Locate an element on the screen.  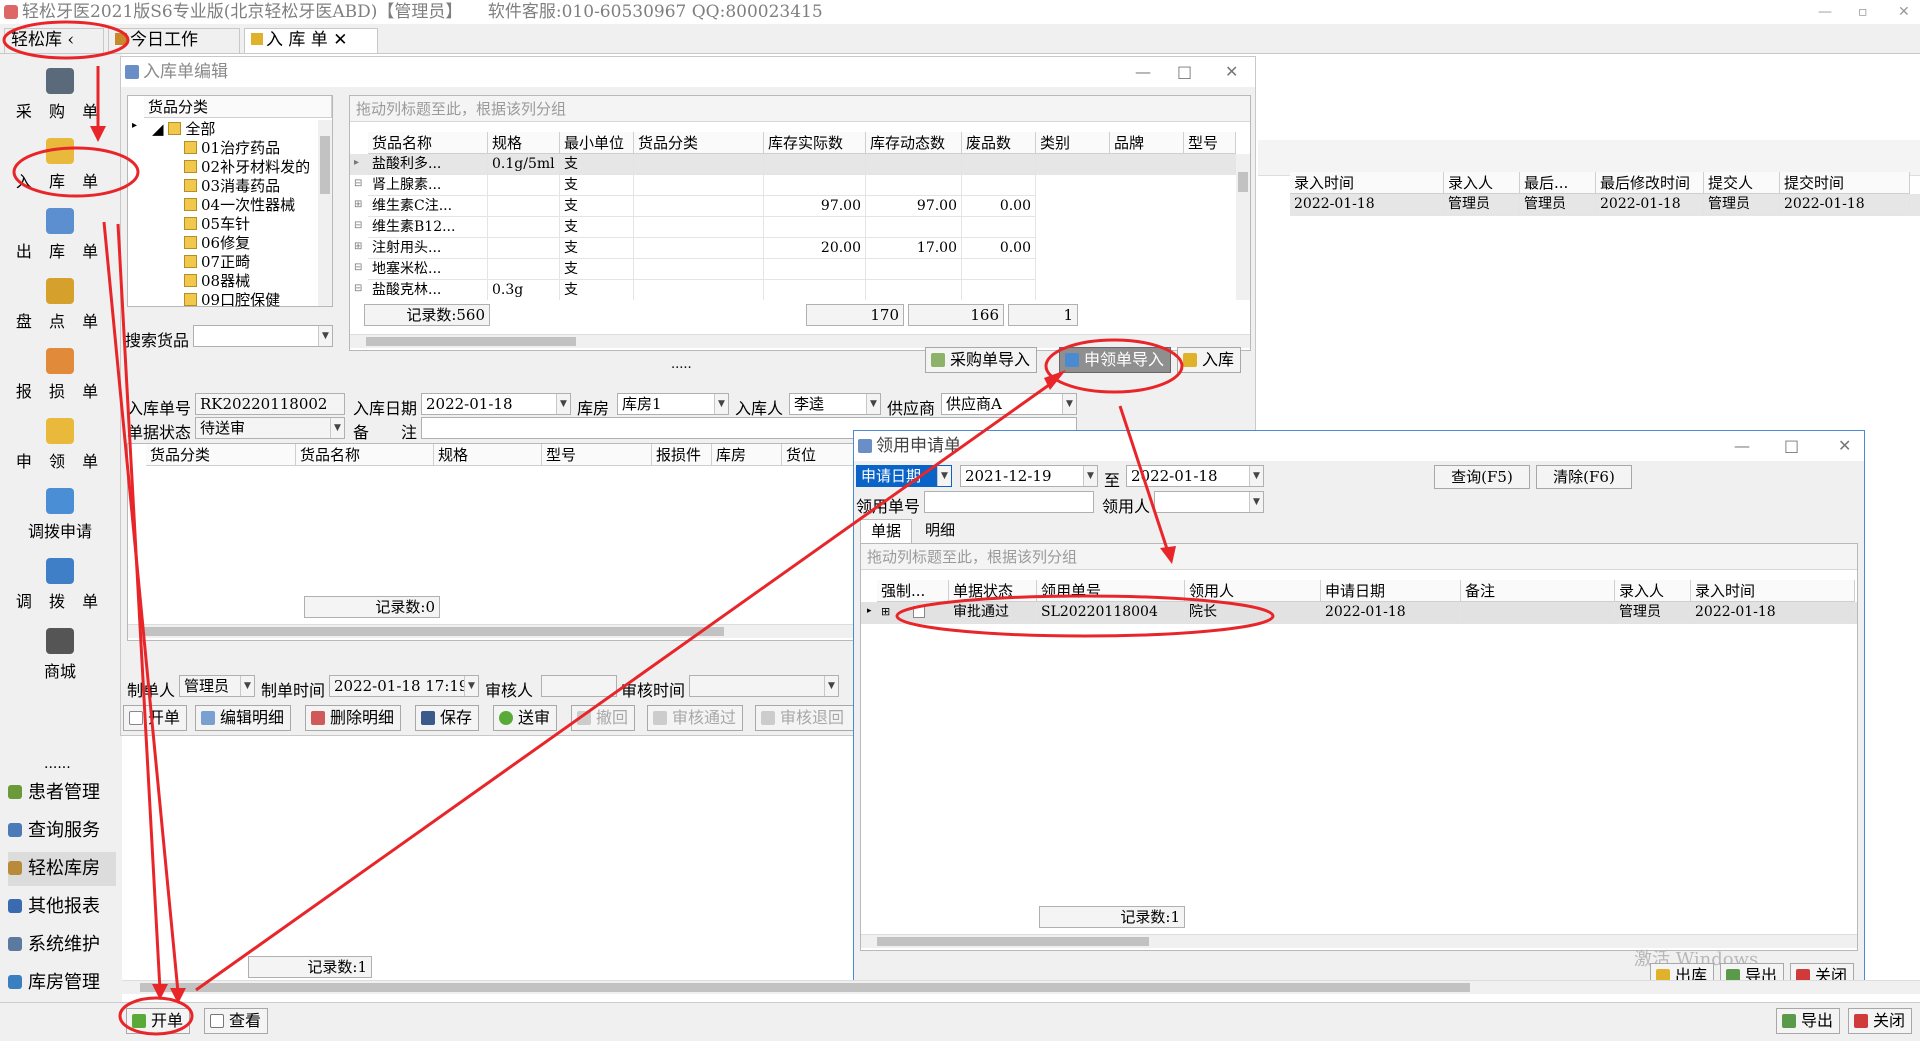
annotation-ellipse-new is located at coordinates (156, 1016).